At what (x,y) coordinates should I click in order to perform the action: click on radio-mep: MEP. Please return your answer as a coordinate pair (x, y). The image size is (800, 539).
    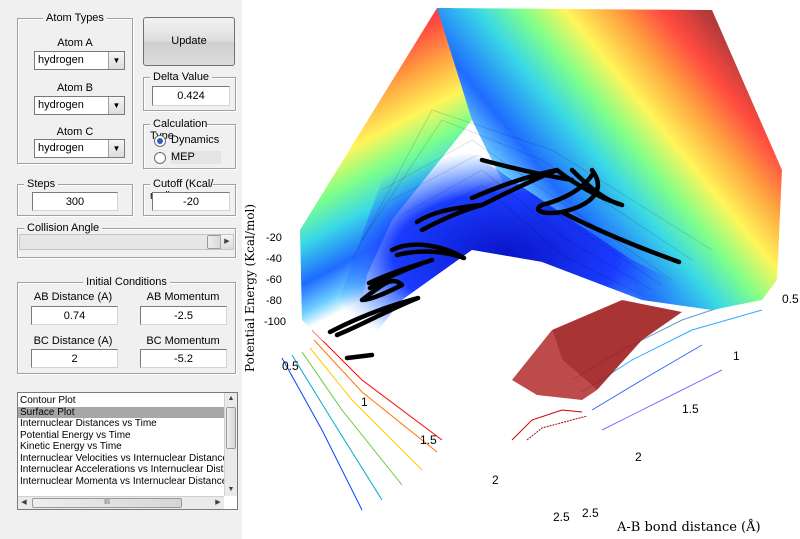
    Looking at the image, I should click on (187, 157).